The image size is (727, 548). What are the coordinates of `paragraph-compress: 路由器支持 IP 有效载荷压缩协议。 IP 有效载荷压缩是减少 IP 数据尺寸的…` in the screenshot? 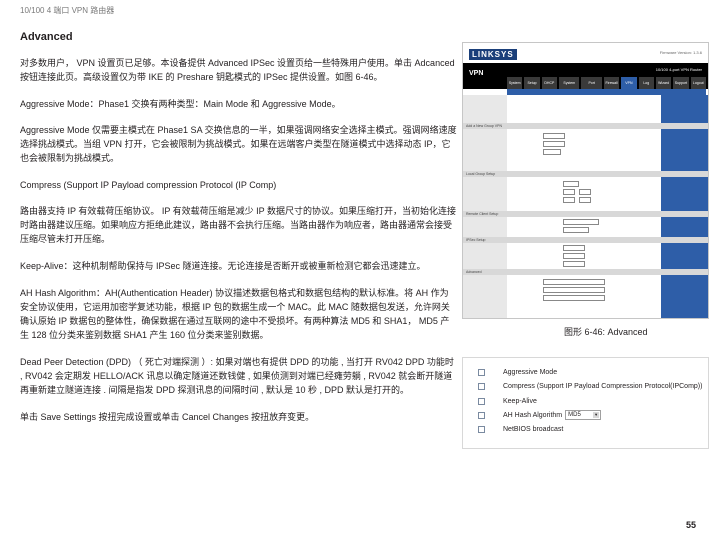 It's located at (238, 225).